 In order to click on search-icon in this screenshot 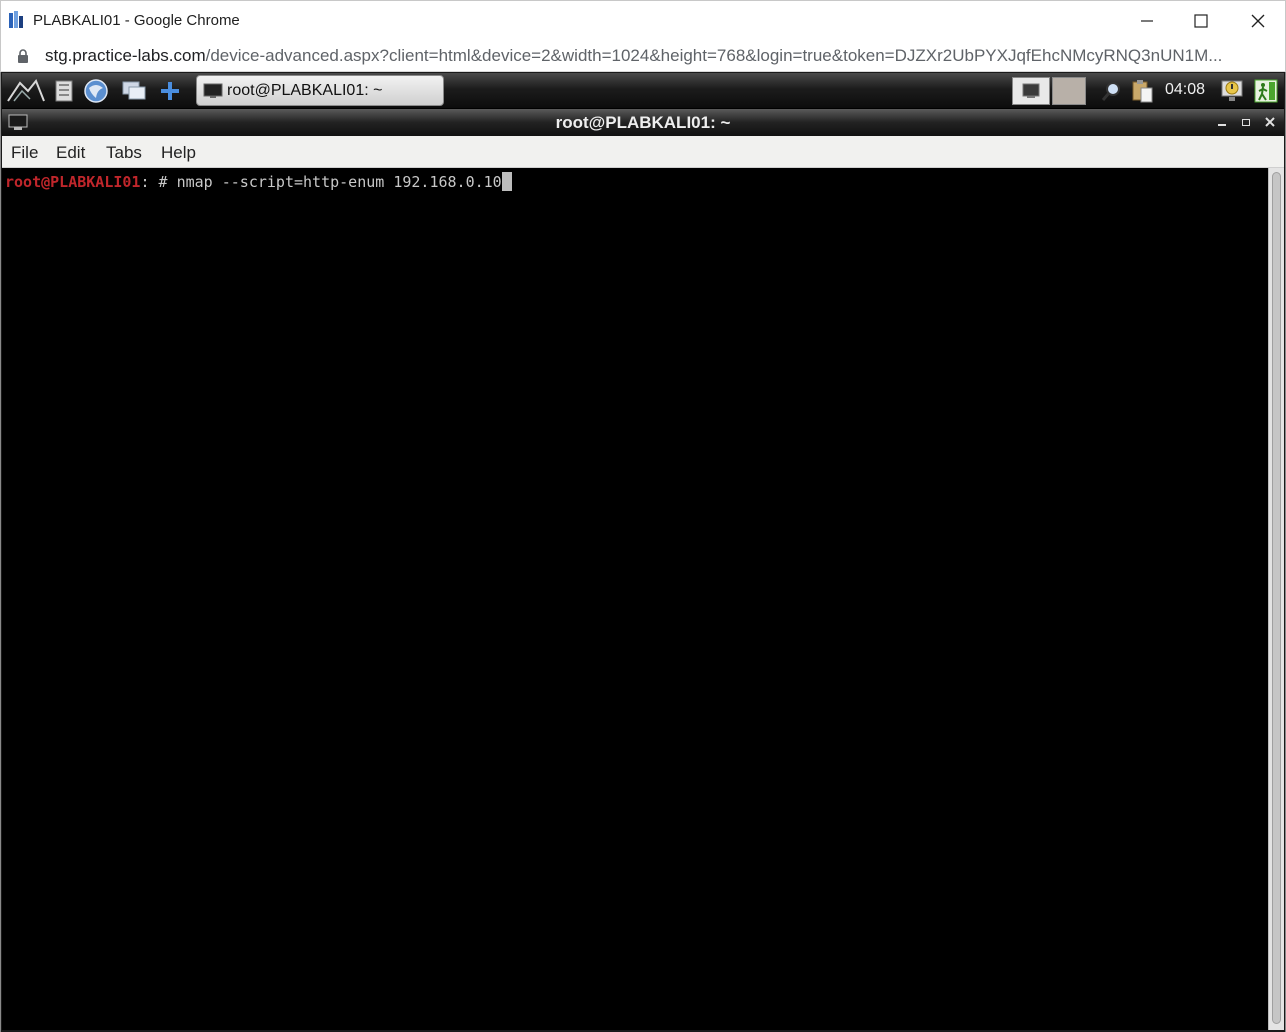, I will do `click(1112, 91)`.